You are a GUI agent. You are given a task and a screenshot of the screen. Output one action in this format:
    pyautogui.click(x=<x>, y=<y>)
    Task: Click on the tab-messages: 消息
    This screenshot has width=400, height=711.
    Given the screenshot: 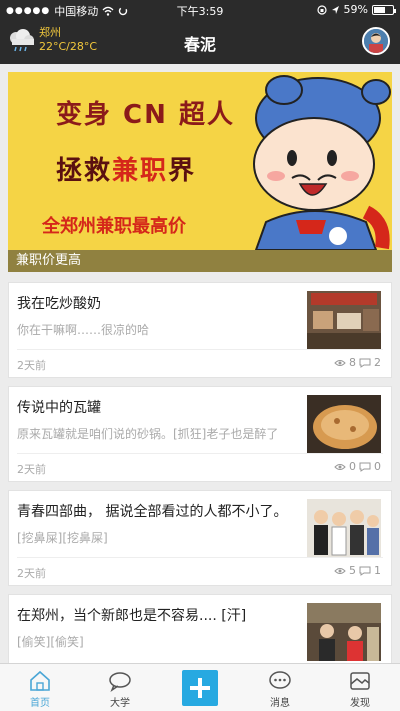 What is the action you would take?
    pyautogui.click(x=280, y=687)
    